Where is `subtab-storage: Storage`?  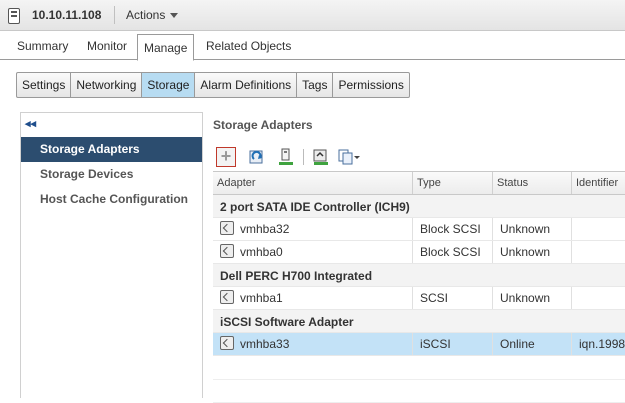
subtab-storage: Storage is located at coordinates (169, 85).